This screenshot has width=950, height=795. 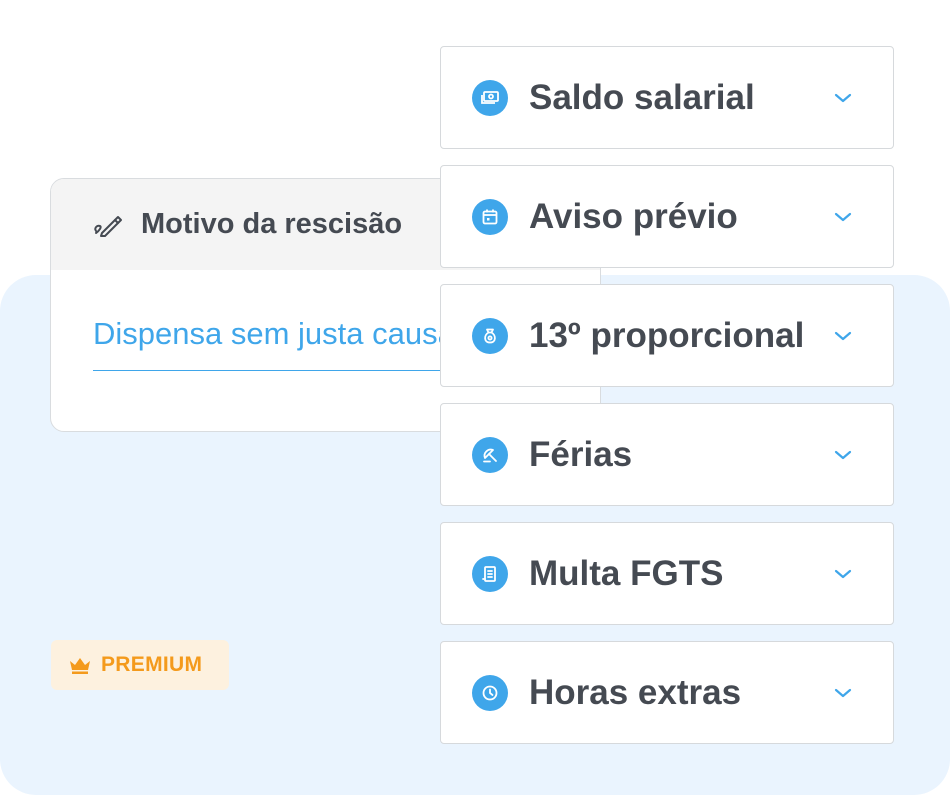 I want to click on item-aviso-previo: Aviso prévio, so click(x=667, y=216).